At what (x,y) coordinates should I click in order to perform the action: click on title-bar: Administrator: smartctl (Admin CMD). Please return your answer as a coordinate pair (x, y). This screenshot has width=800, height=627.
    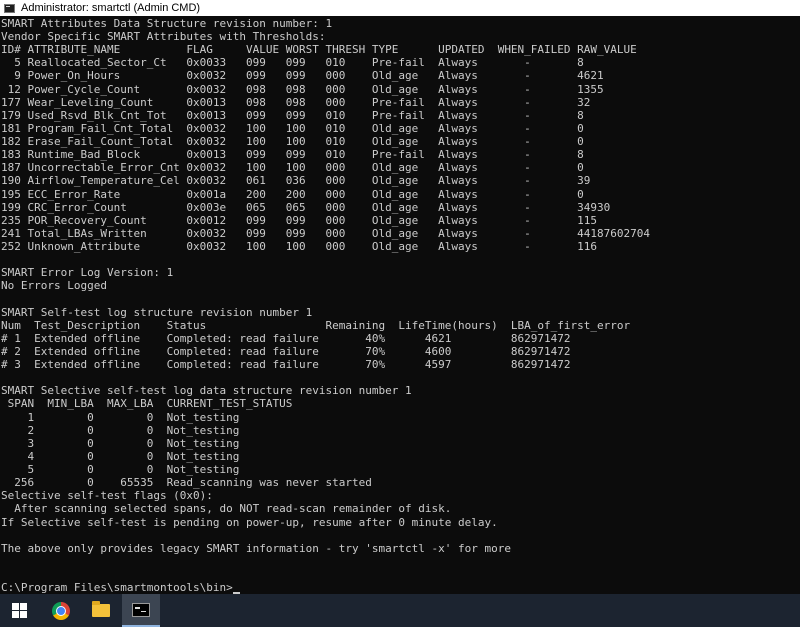
    Looking at the image, I should click on (400, 8).